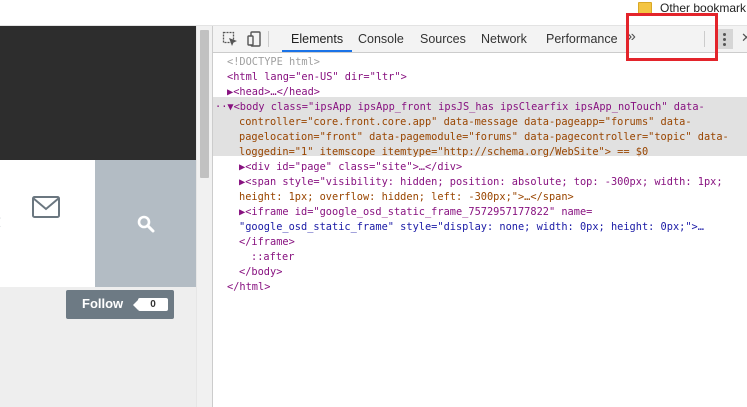 Image resolution: width=747 pixels, height=407 pixels. What do you see at coordinates (443, 39) in the screenshot?
I see `tab-sources: Sources` at bounding box center [443, 39].